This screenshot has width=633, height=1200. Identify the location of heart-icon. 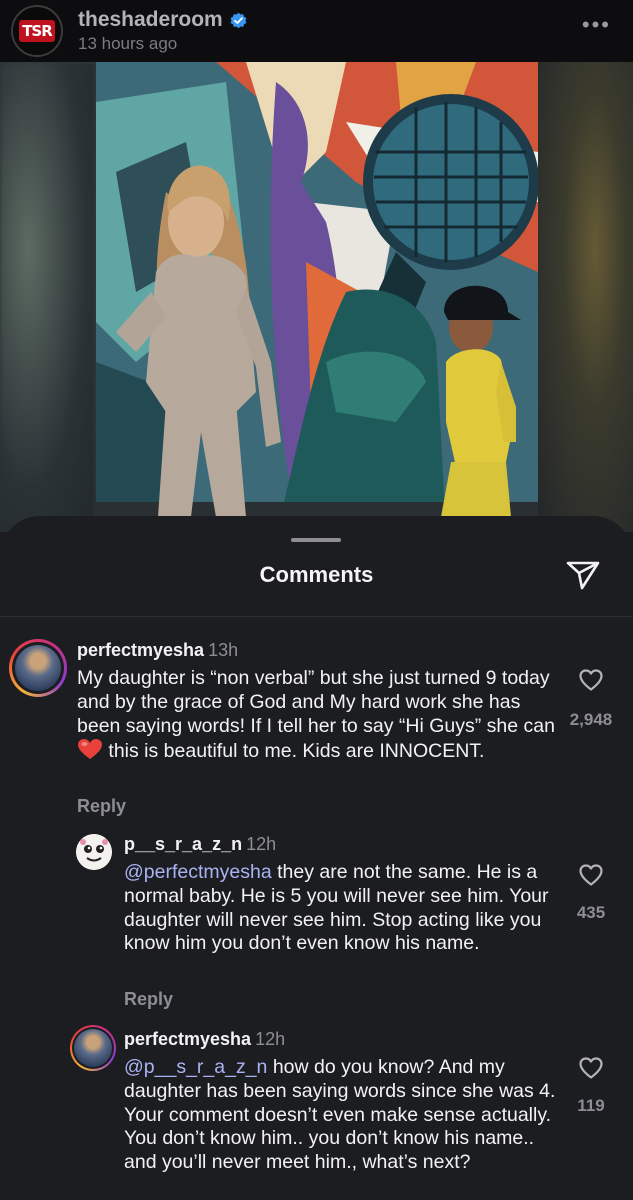
(591, 1068).